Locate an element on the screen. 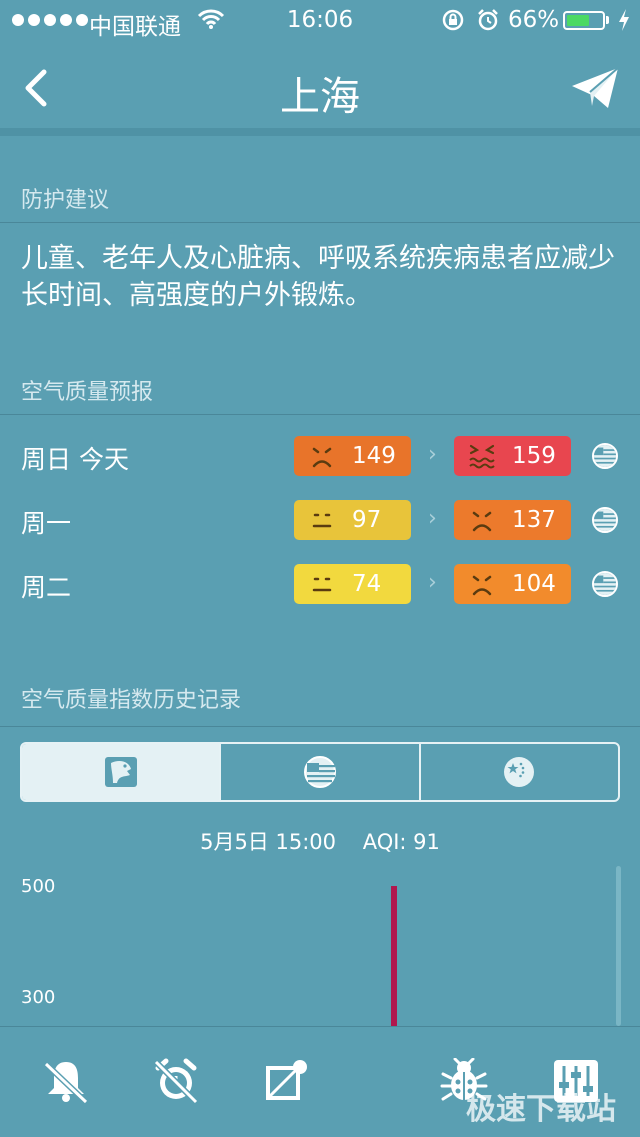 This screenshot has height=1137, width=640. alarm-icon is located at coordinates (488, 20).